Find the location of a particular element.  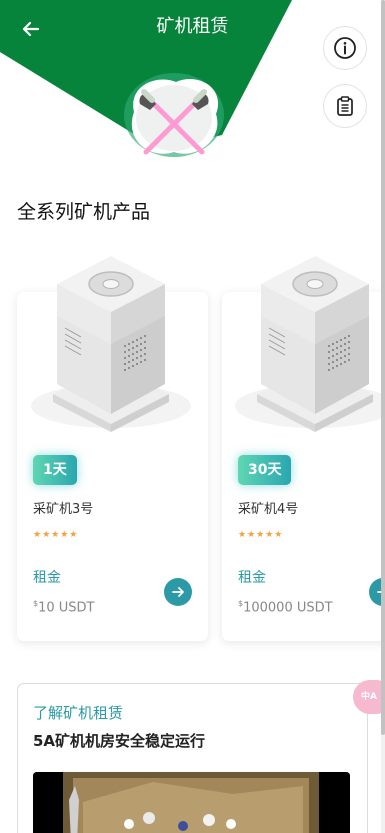

info-circle-icon is located at coordinates (345, 48).